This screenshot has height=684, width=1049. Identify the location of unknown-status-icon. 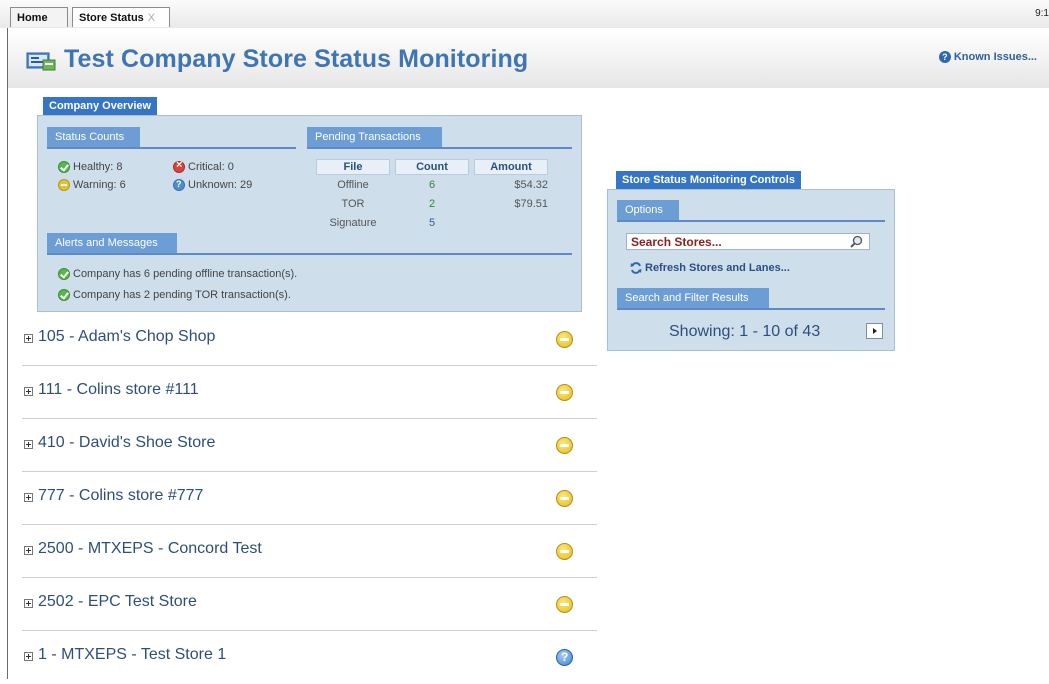
(564, 657).